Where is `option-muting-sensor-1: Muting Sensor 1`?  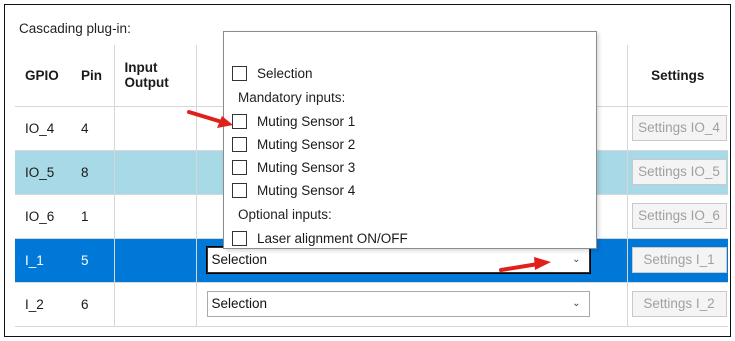
option-muting-sensor-1: Muting Sensor 1 is located at coordinates (293, 121).